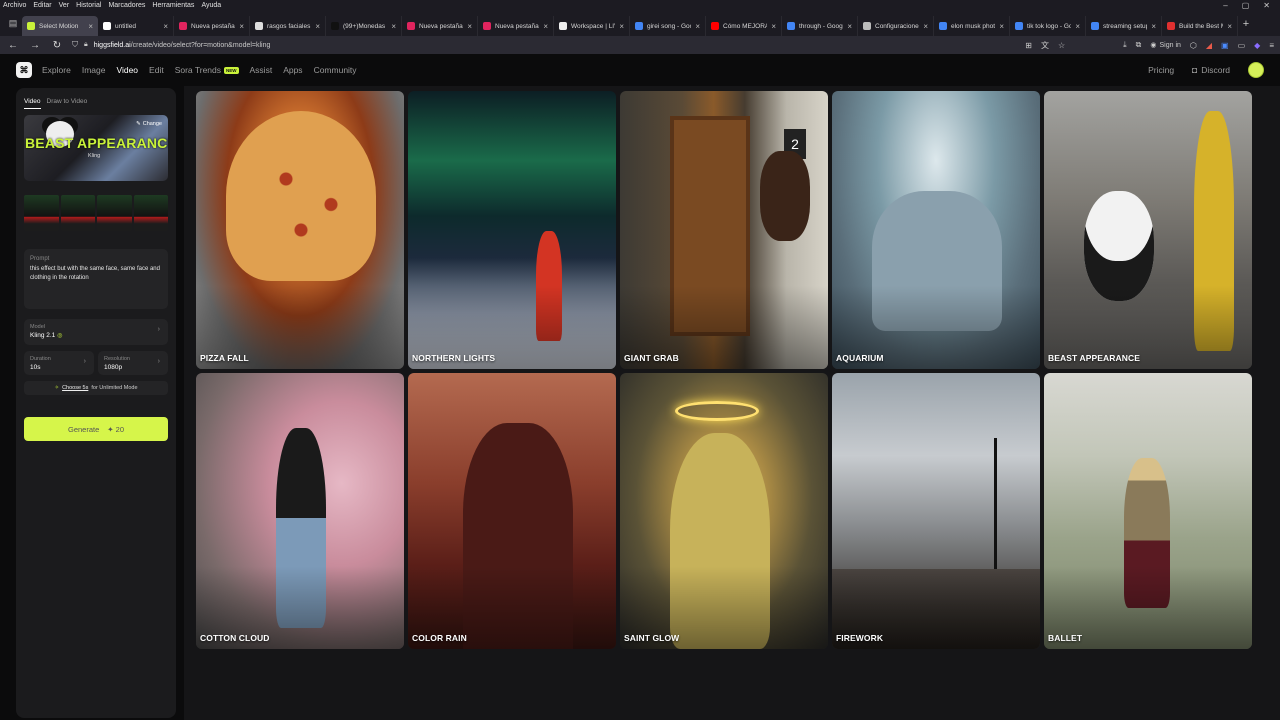 The height and width of the screenshot is (720, 1280). What do you see at coordinates (261, 70) in the screenshot?
I see `nav-assist: Assist` at bounding box center [261, 70].